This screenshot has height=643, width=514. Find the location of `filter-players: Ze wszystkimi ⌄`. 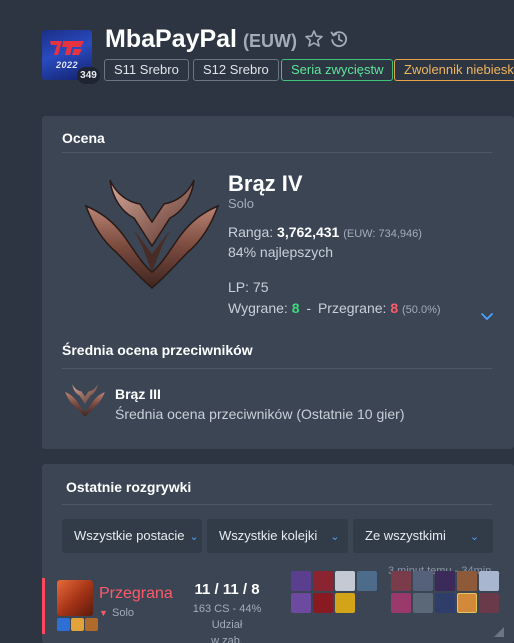

filter-players: Ze wszystkimi ⌄ is located at coordinates (423, 536).